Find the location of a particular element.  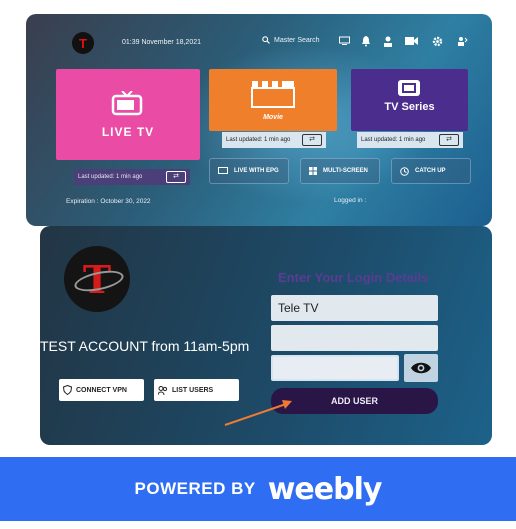

master-search-button: Master Search is located at coordinates (291, 40).